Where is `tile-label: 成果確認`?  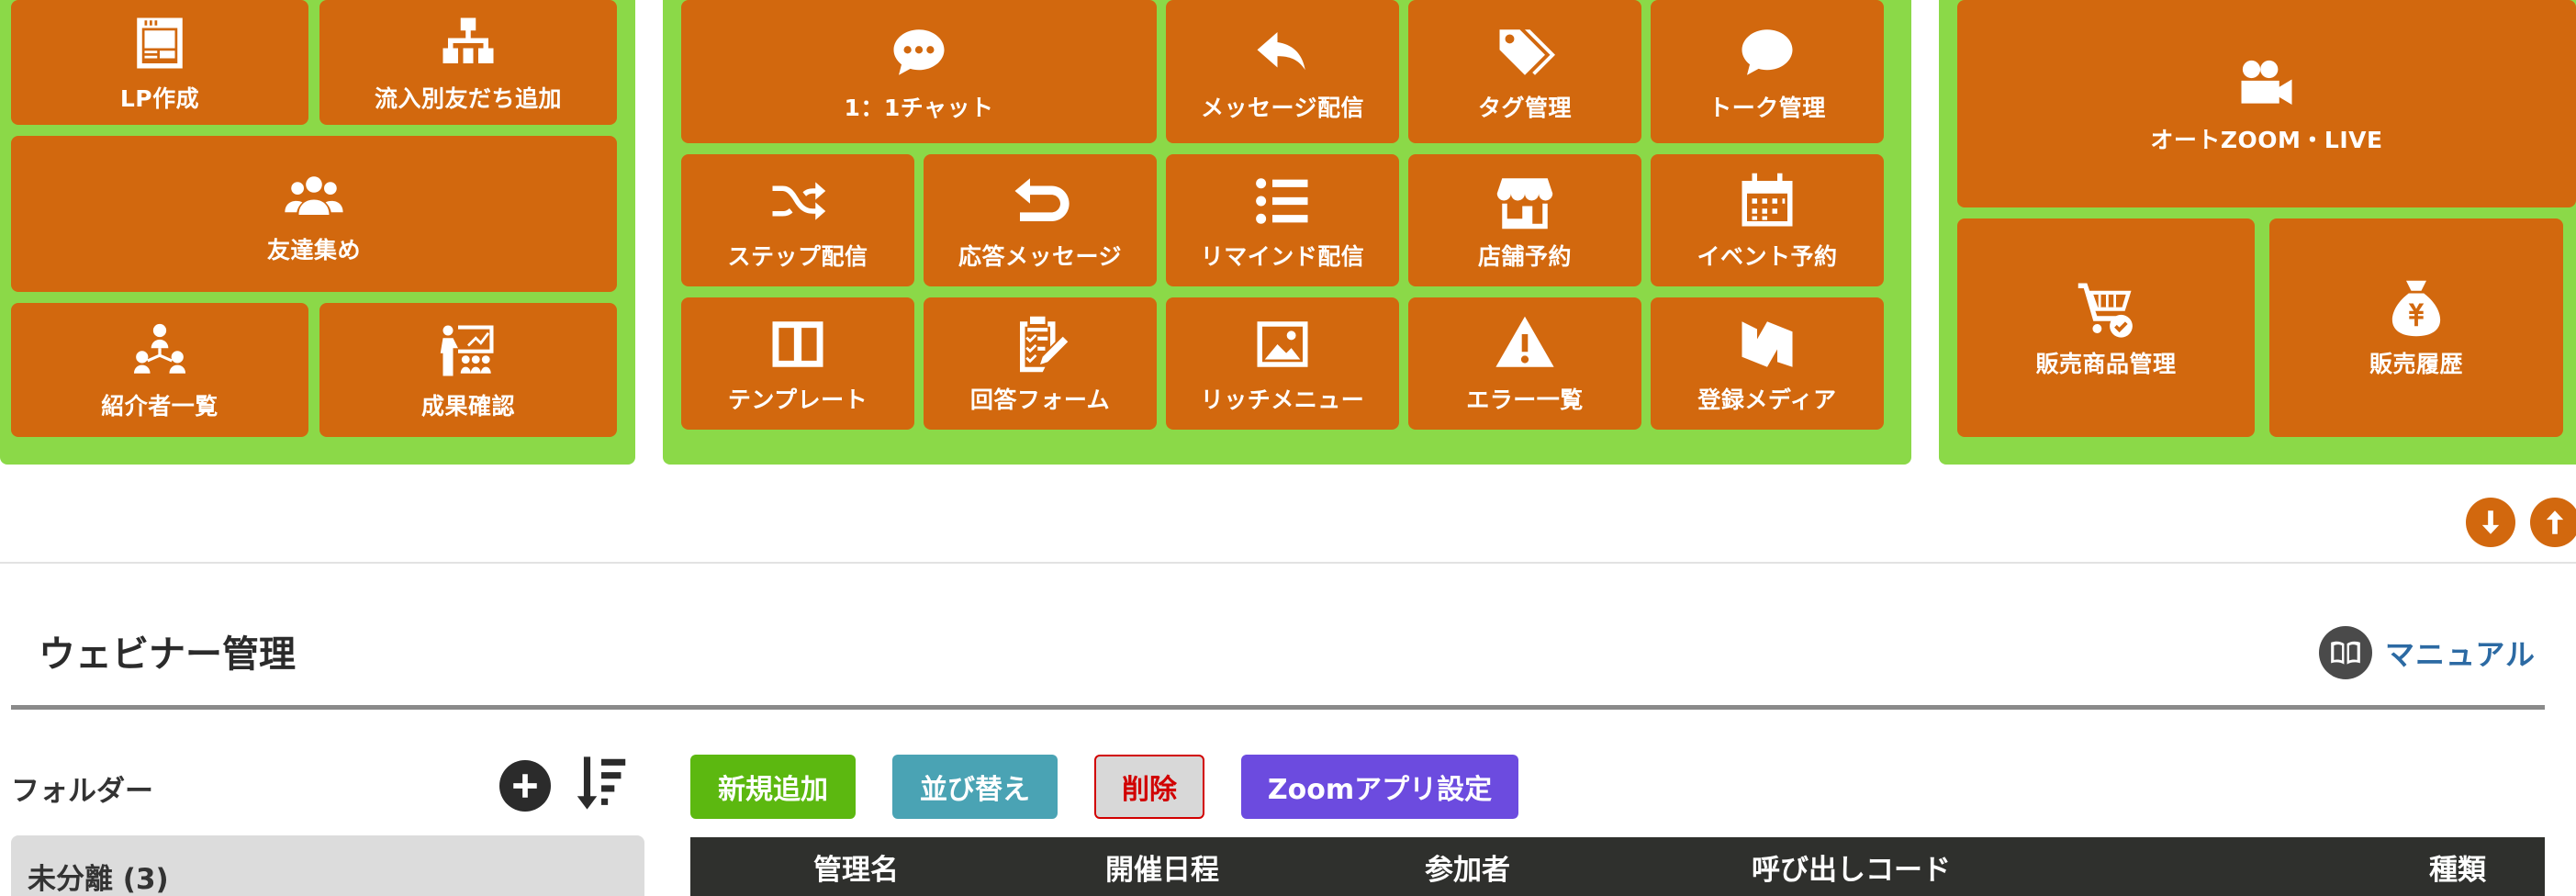 tile-label: 成果確認 is located at coordinates (467, 406).